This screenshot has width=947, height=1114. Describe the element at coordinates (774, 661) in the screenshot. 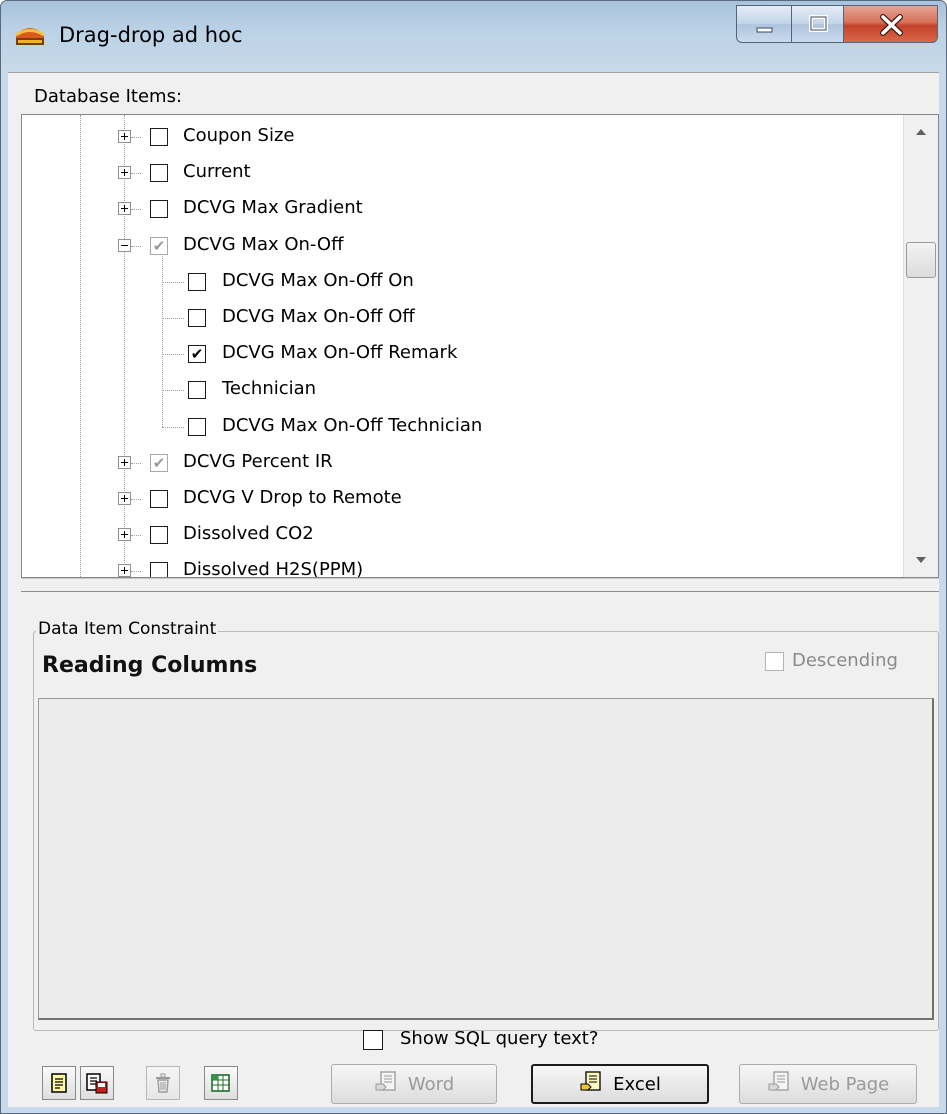

I see `descending-checkbox` at that location.